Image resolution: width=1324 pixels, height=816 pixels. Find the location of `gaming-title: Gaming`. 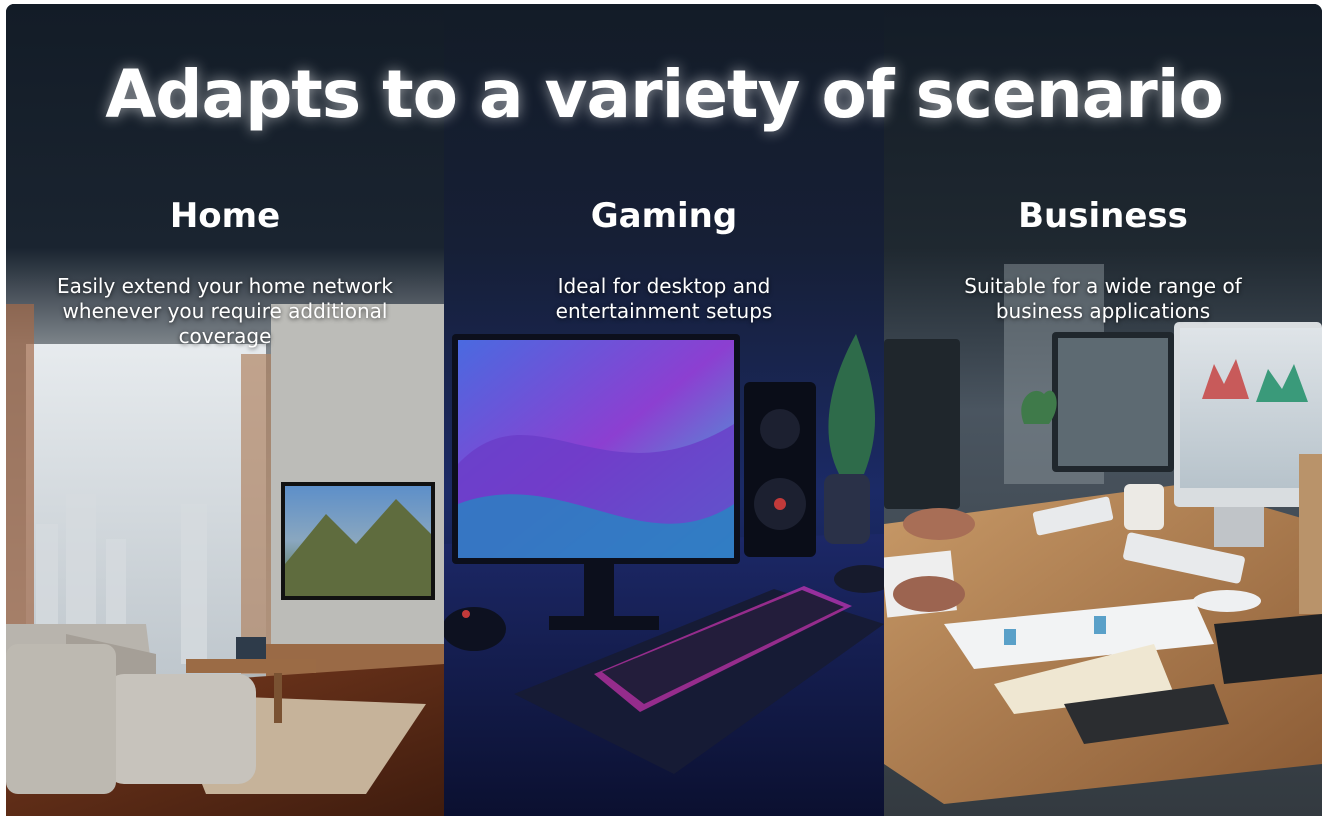

gaming-title: Gaming is located at coordinates (664, 216).